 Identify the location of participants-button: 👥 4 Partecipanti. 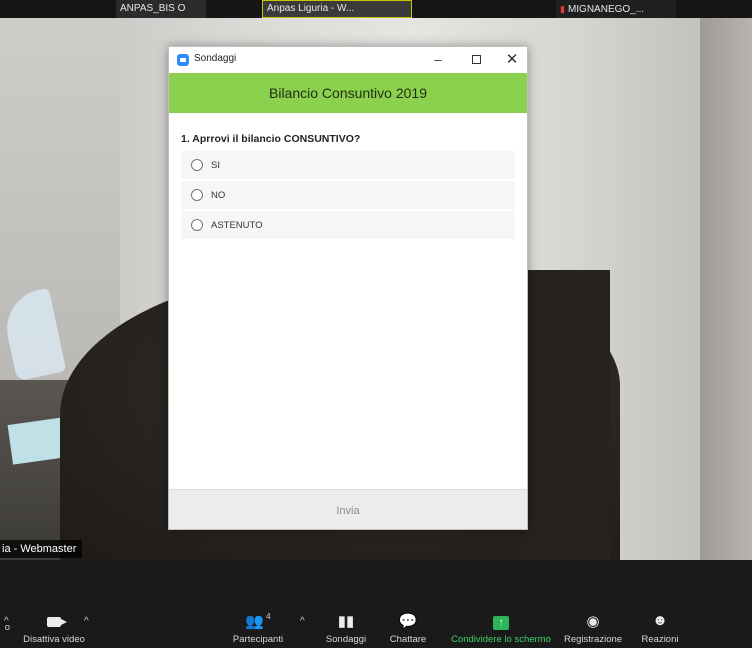
(258, 628).